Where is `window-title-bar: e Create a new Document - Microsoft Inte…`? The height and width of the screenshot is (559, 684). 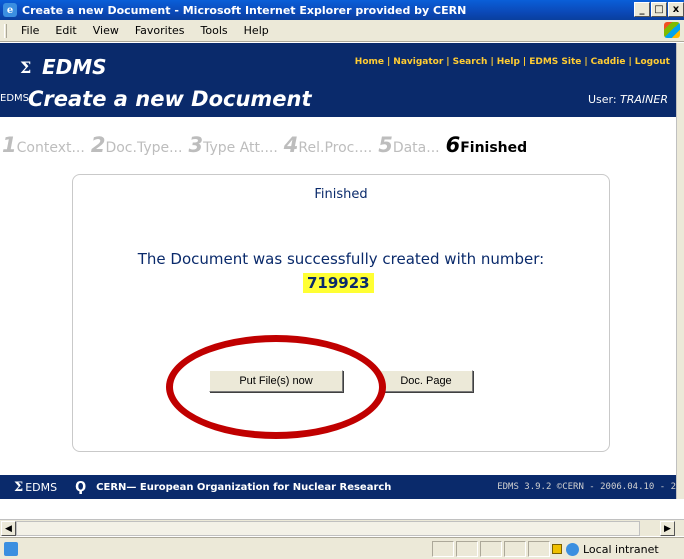 window-title-bar: e Create a new Document - Microsoft Inte… is located at coordinates (342, 10).